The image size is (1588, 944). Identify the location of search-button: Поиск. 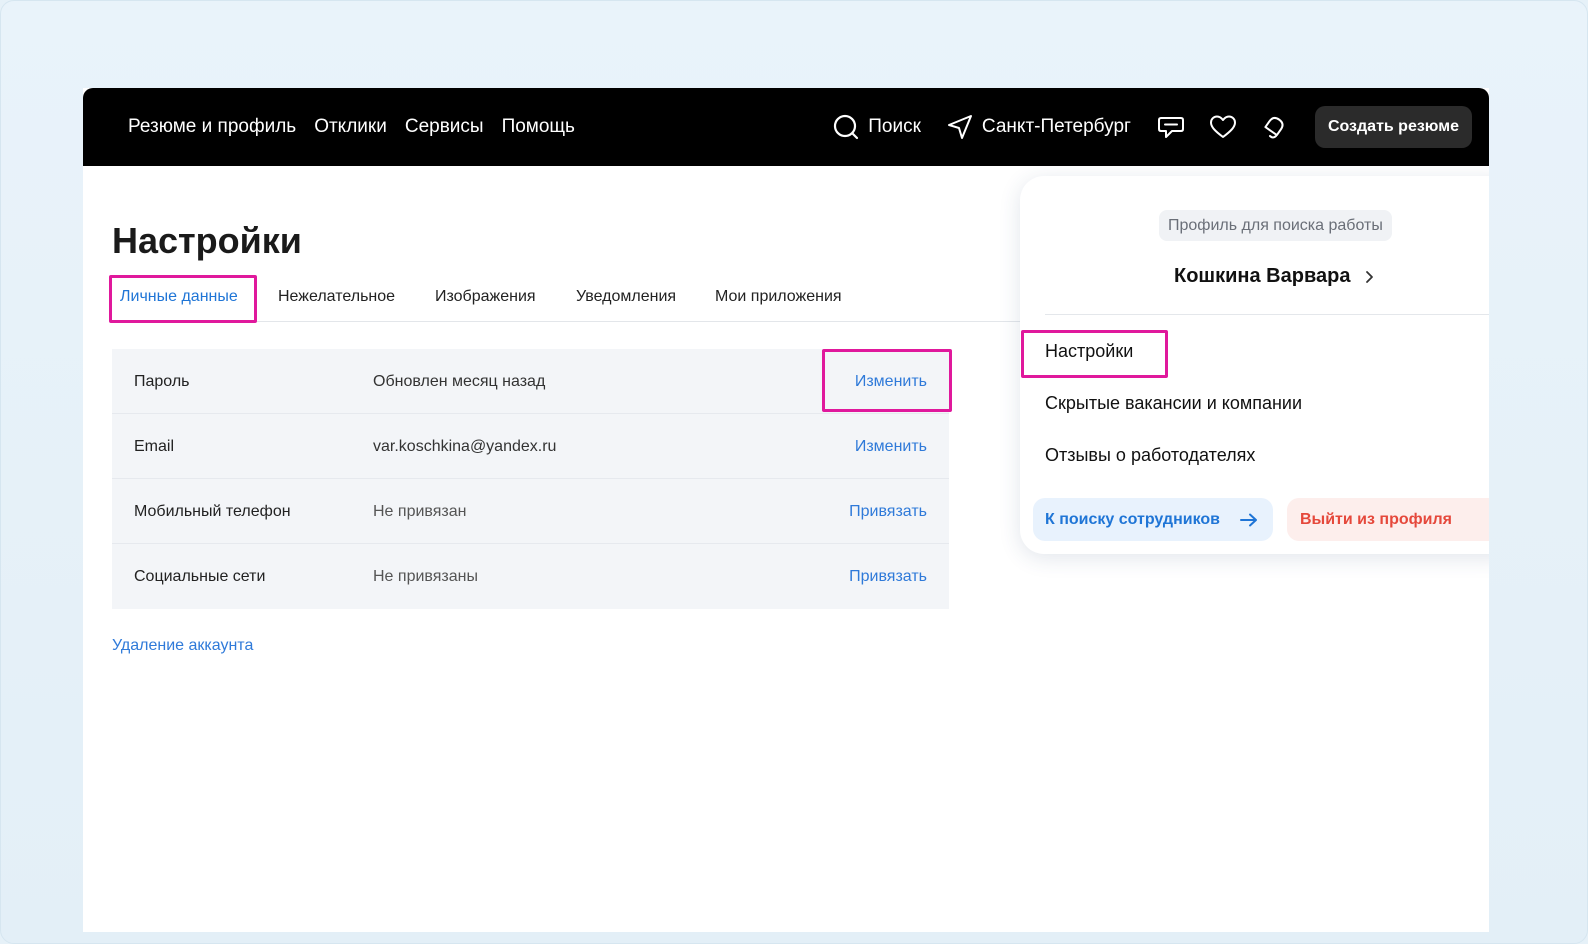
(877, 127).